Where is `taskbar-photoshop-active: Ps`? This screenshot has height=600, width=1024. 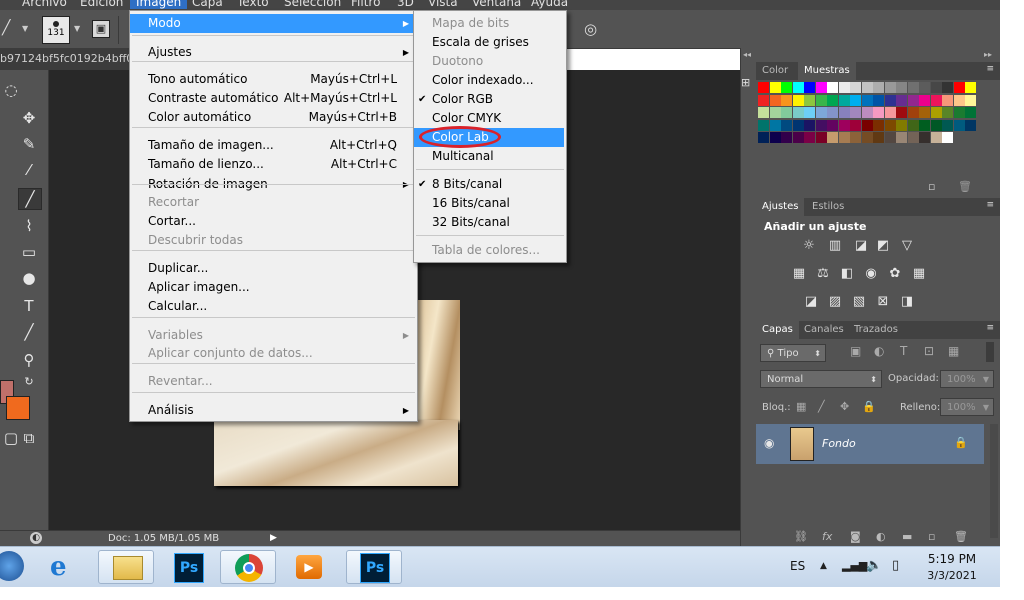 taskbar-photoshop-active: Ps is located at coordinates (374, 567).